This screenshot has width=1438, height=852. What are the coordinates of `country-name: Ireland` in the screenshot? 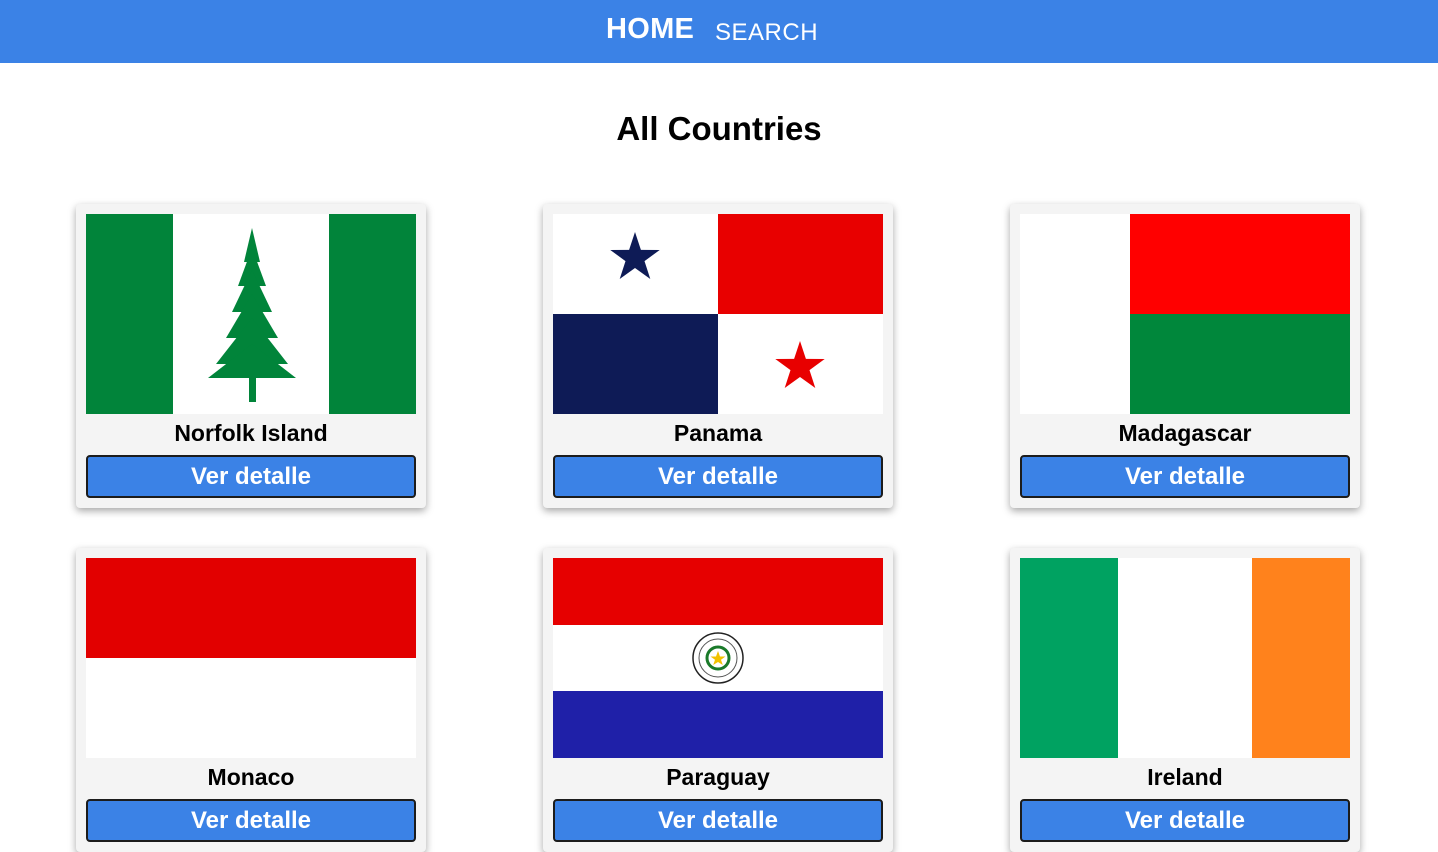 It's located at (1185, 777).